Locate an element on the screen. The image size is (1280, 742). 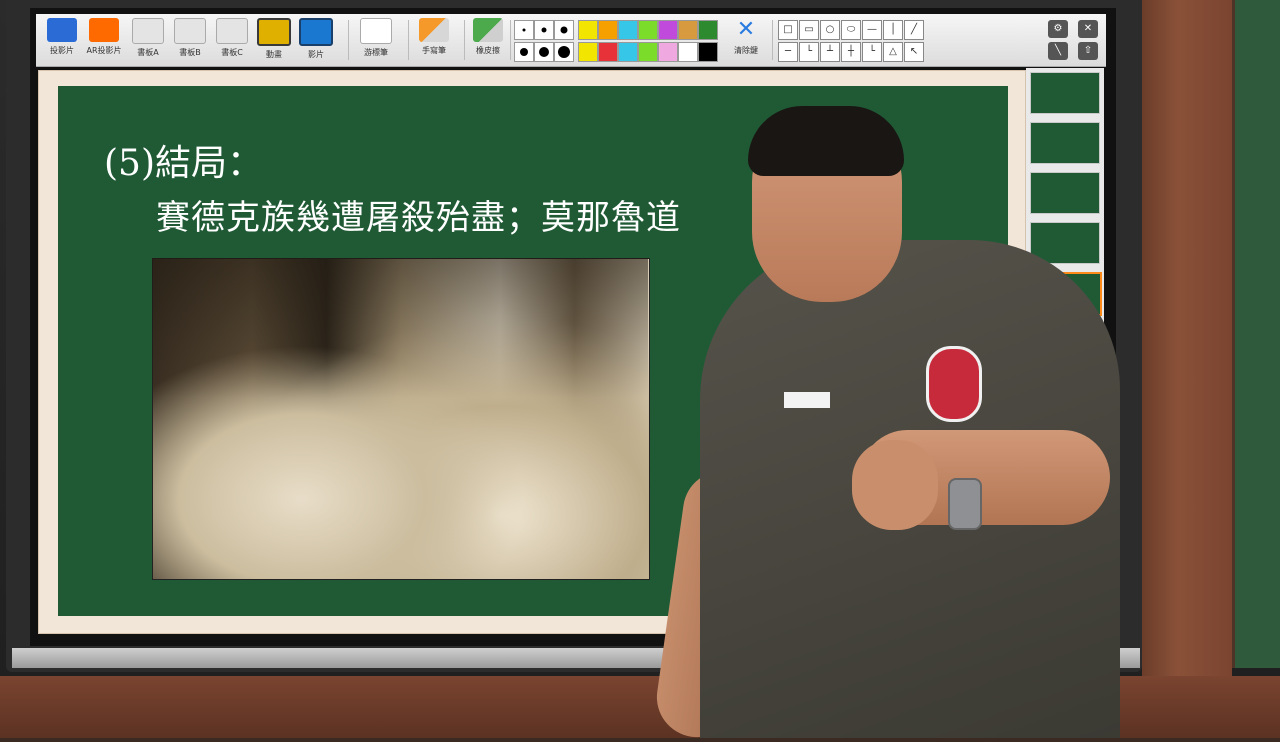
clear-label: 清除鍵 is located at coordinates (746, 50).